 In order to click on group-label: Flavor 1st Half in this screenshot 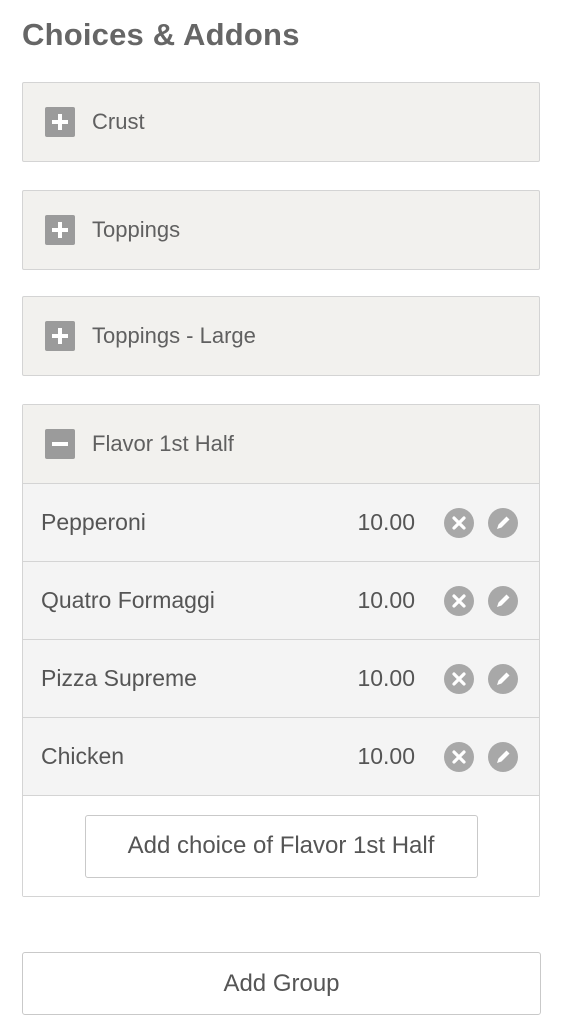, I will do `click(163, 443)`.